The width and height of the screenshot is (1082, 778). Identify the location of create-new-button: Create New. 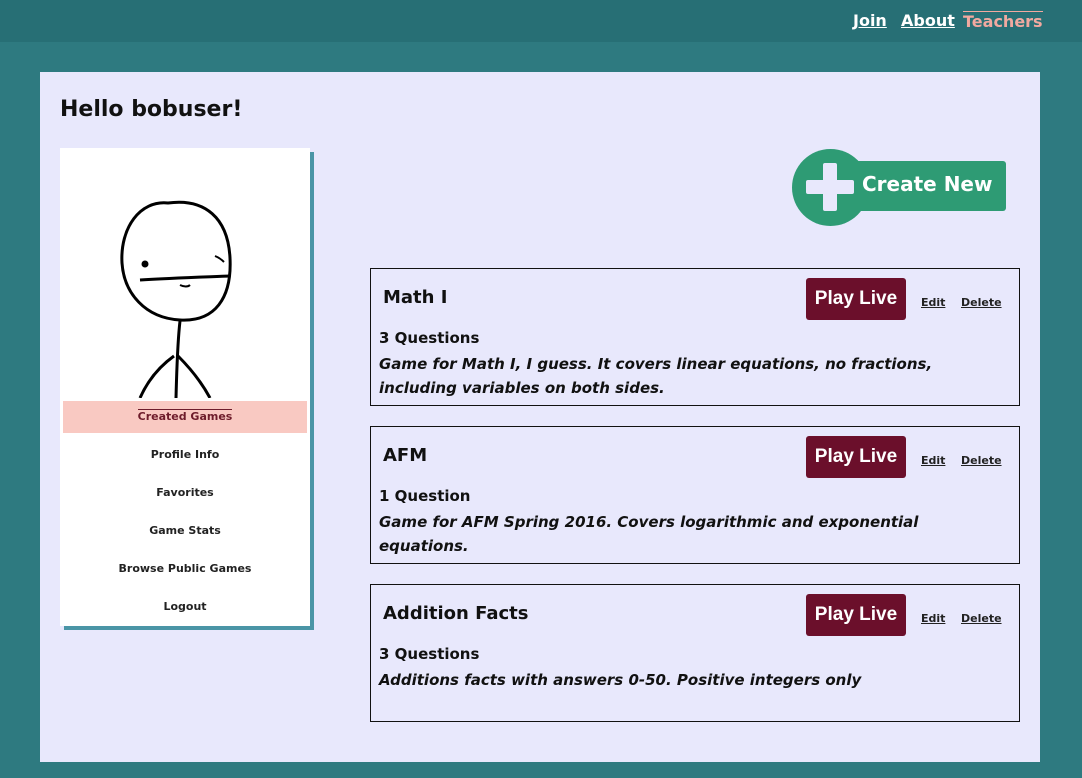
(899, 188).